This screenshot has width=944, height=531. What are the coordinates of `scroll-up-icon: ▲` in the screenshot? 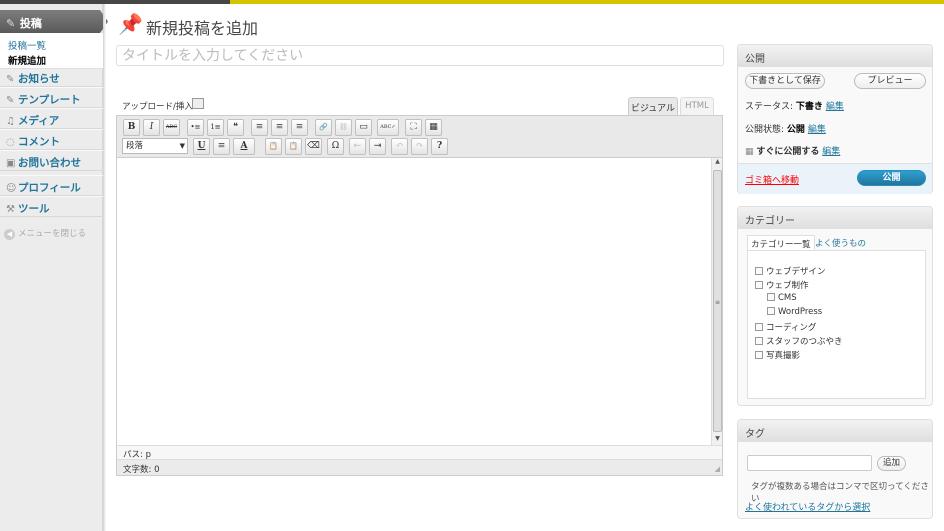 It's located at (717, 163).